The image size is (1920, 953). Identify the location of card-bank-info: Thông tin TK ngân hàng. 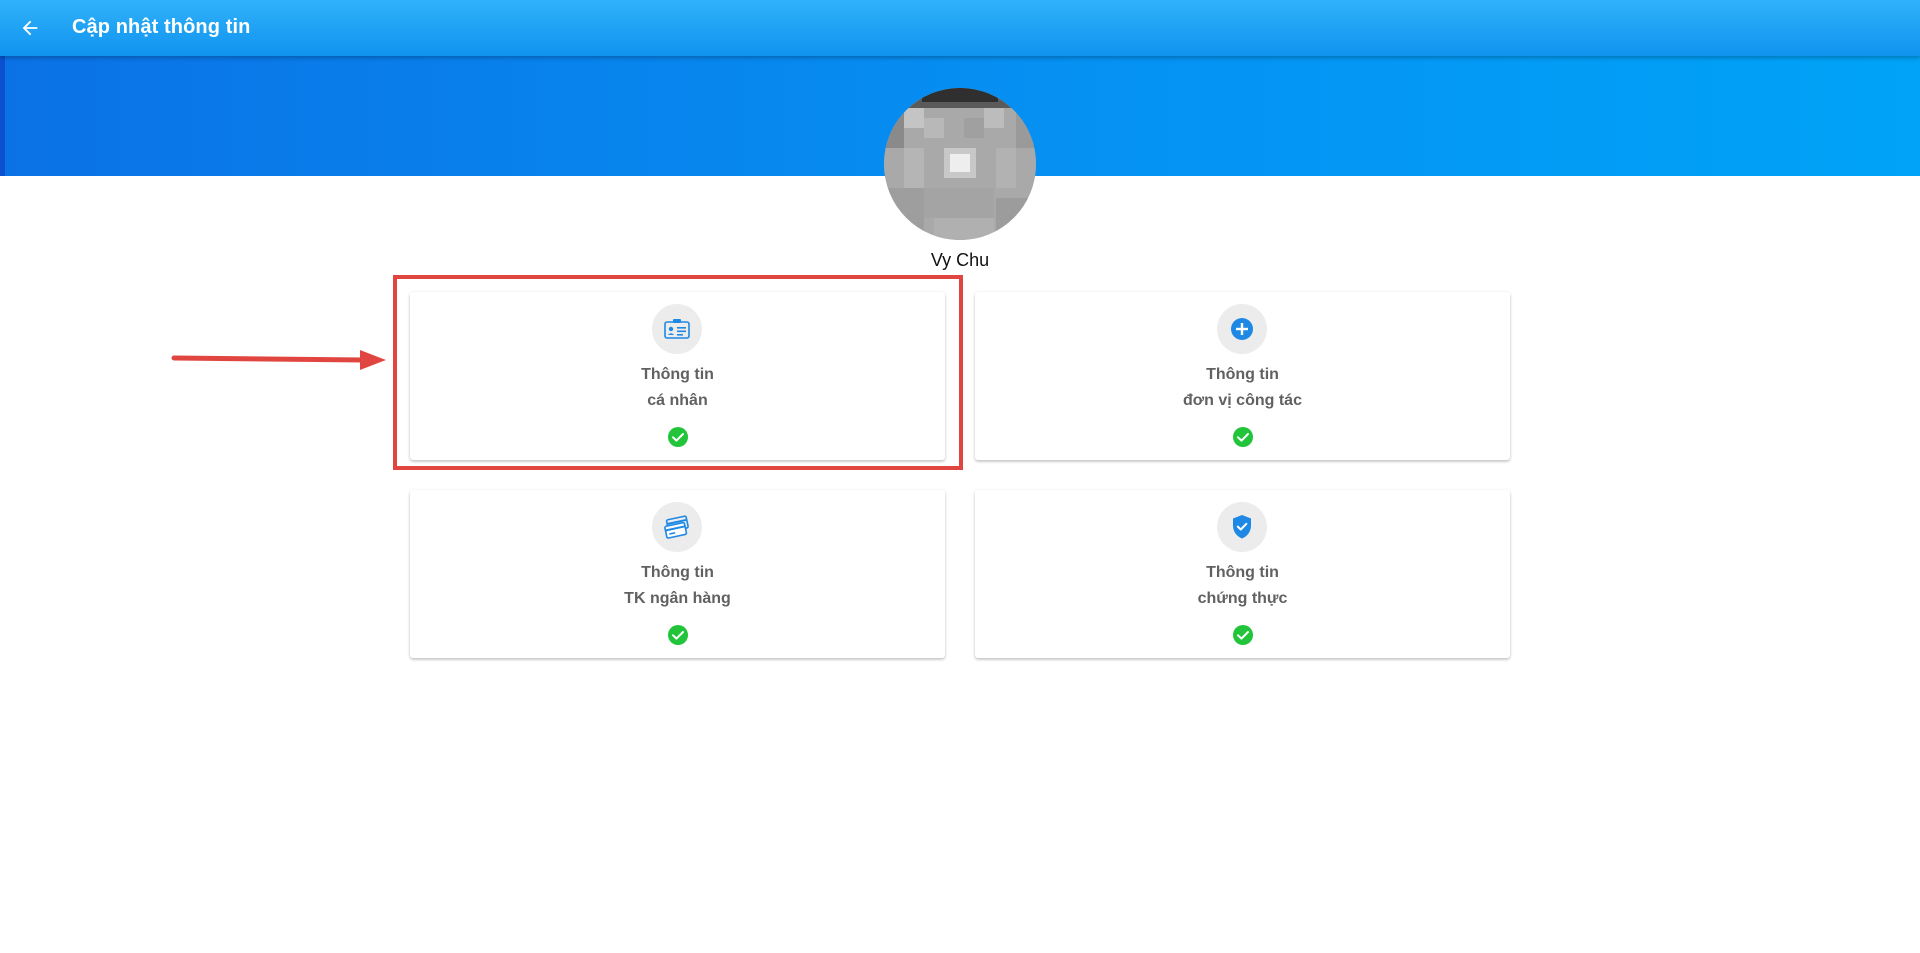
(677, 574).